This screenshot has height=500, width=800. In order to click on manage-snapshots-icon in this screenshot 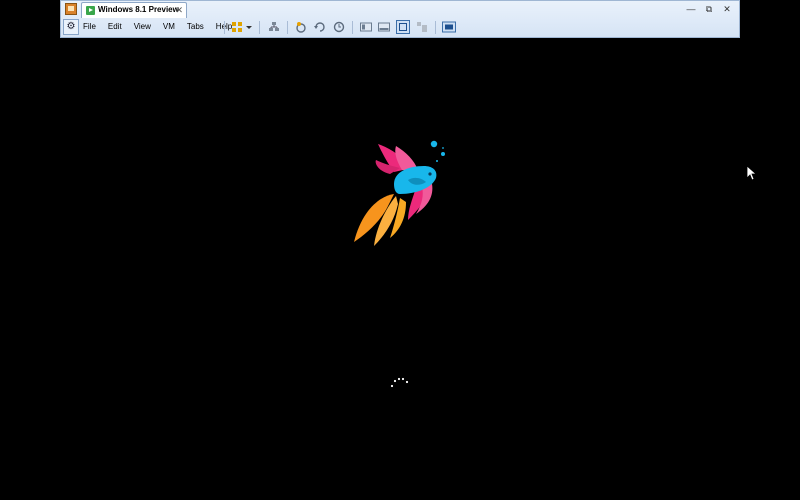, I will do `click(339, 27)`.